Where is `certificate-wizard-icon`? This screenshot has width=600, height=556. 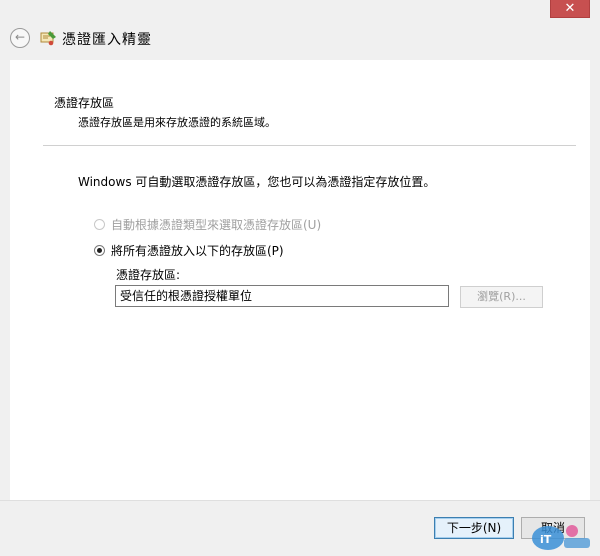
certificate-wizard-icon is located at coordinates (48, 38).